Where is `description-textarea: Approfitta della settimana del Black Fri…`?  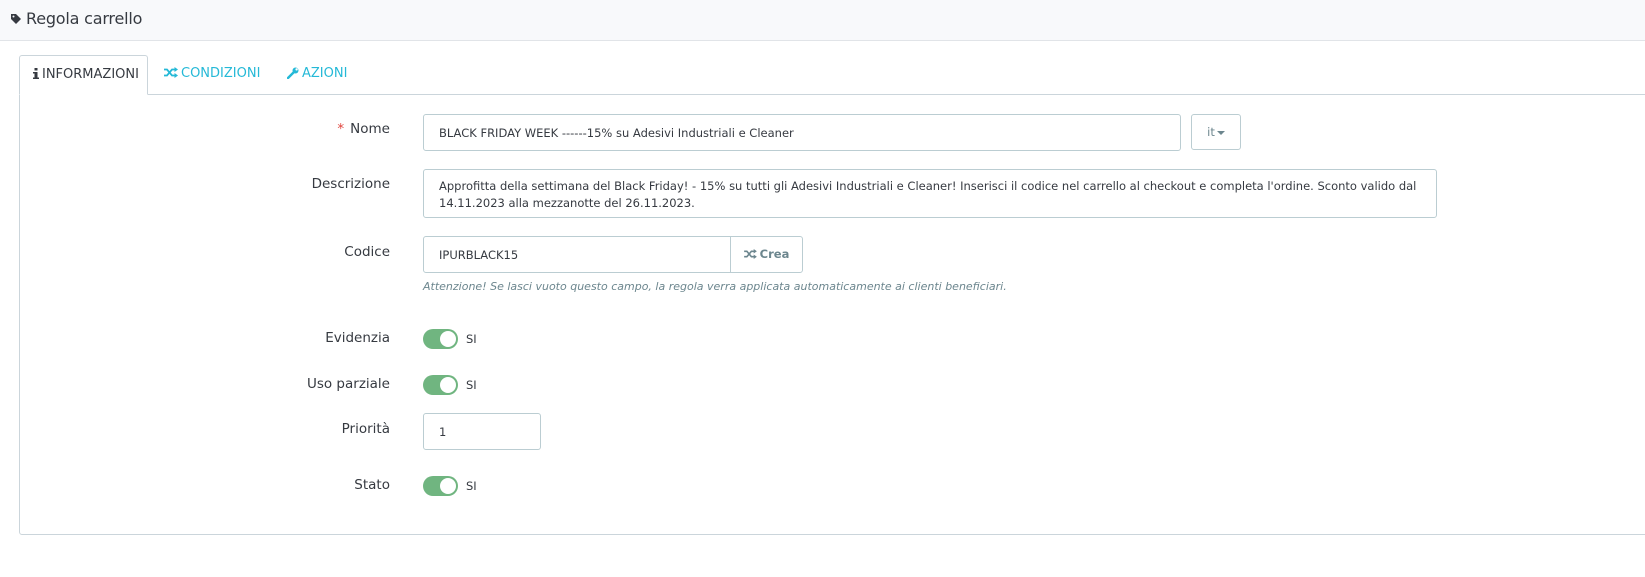
description-textarea: Approfitta della settimana del Black Fri… is located at coordinates (930, 193).